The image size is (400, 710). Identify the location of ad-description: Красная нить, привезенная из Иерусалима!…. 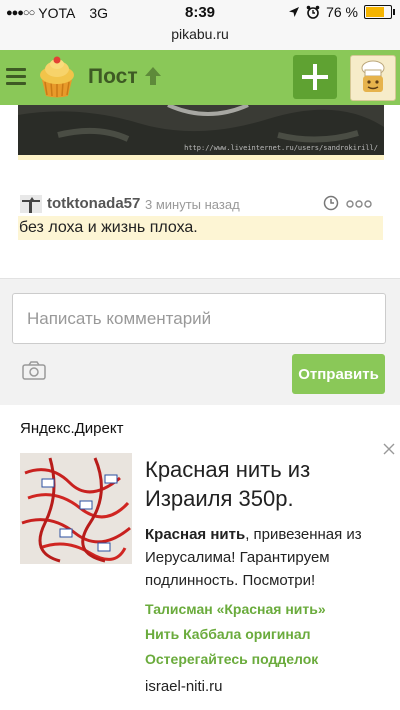
(267, 557).